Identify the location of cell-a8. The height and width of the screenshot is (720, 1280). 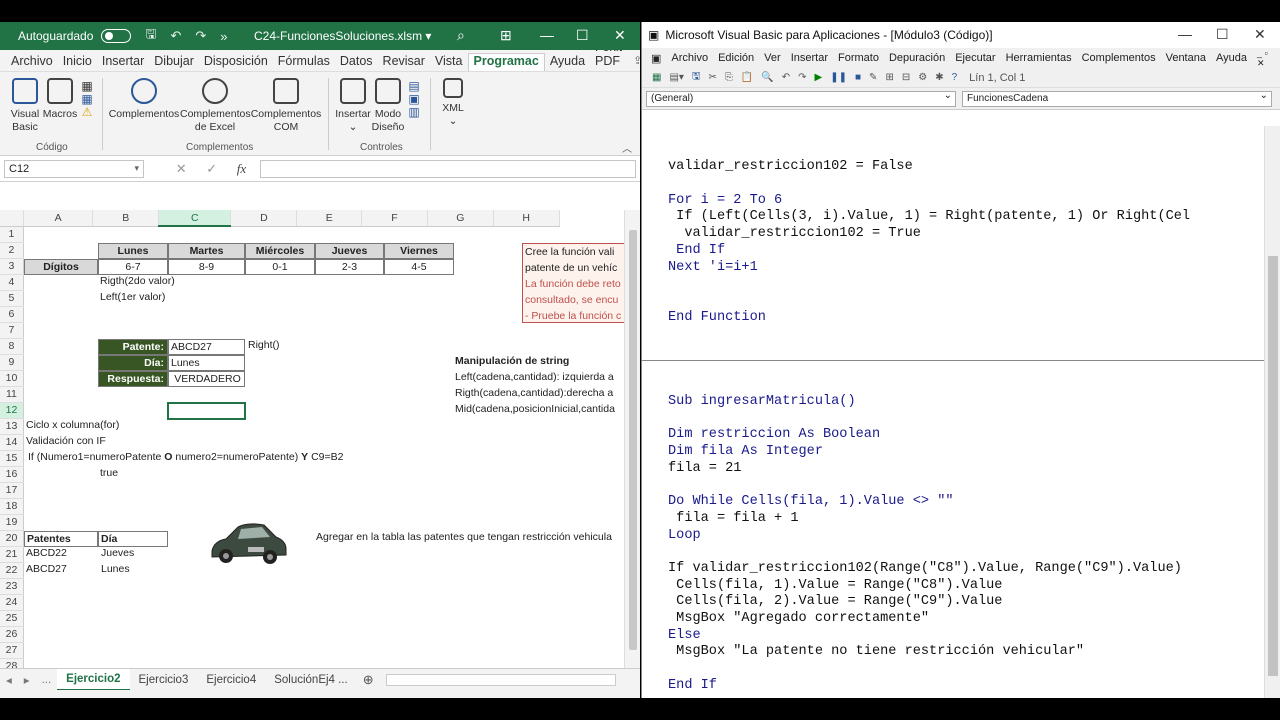
(57, 346).